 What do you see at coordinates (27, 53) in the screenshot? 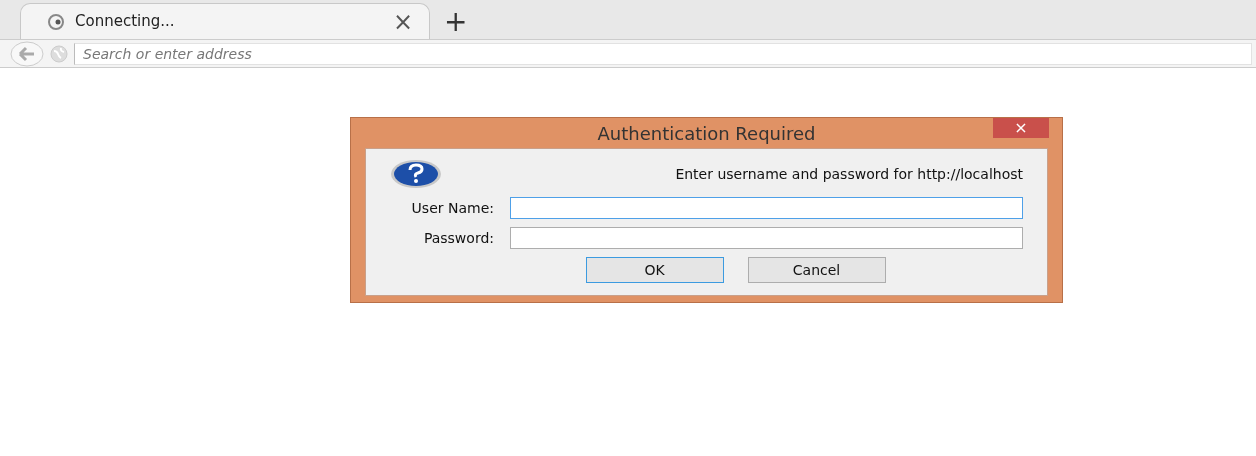
I see `back-icon` at bounding box center [27, 53].